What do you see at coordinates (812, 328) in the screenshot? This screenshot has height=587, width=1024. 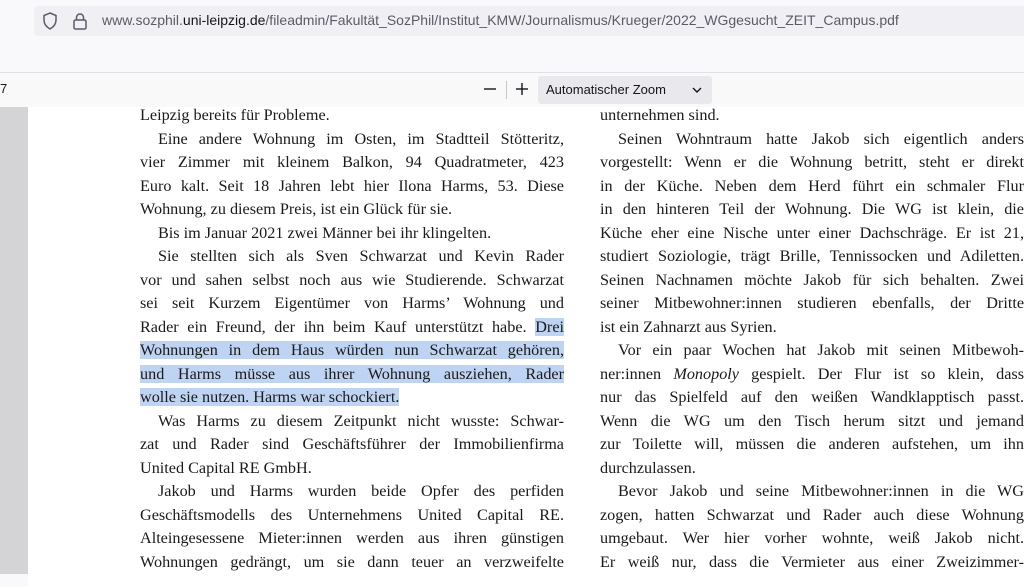 I see `text-line: ist ein Zahnarzt aus Syrien.` at bounding box center [812, 328].